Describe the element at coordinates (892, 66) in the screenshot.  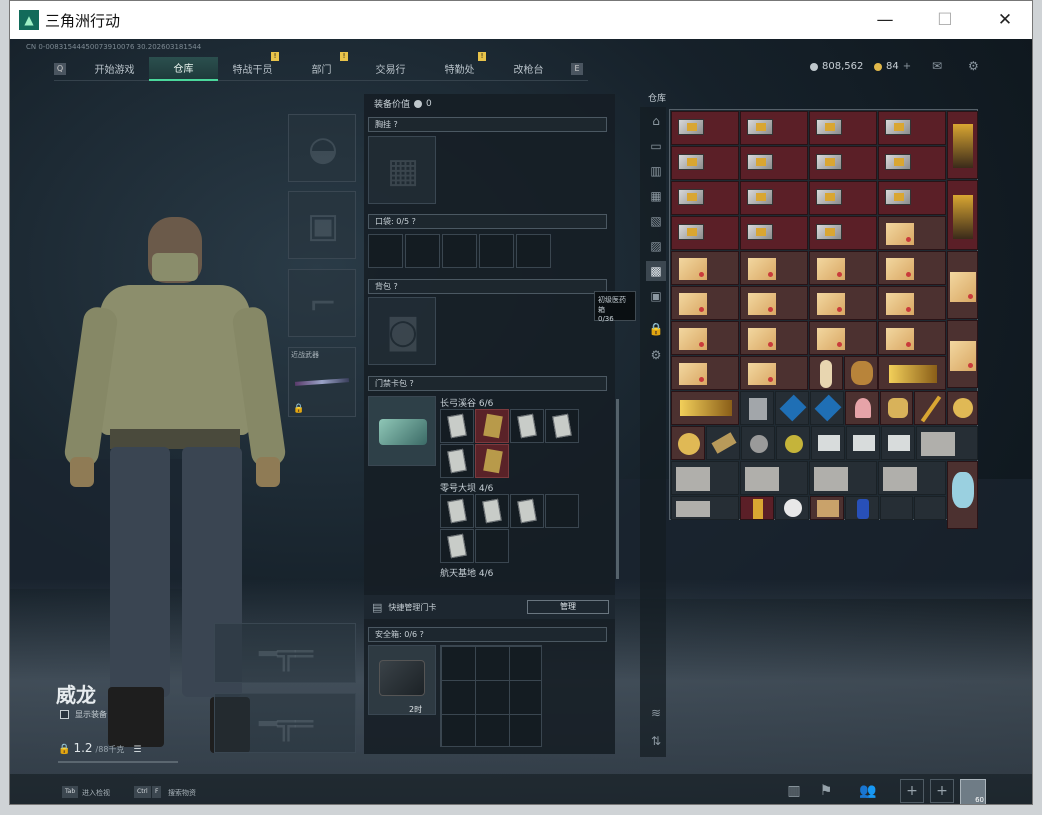
I see `gold-currency: 84 +` at that location.